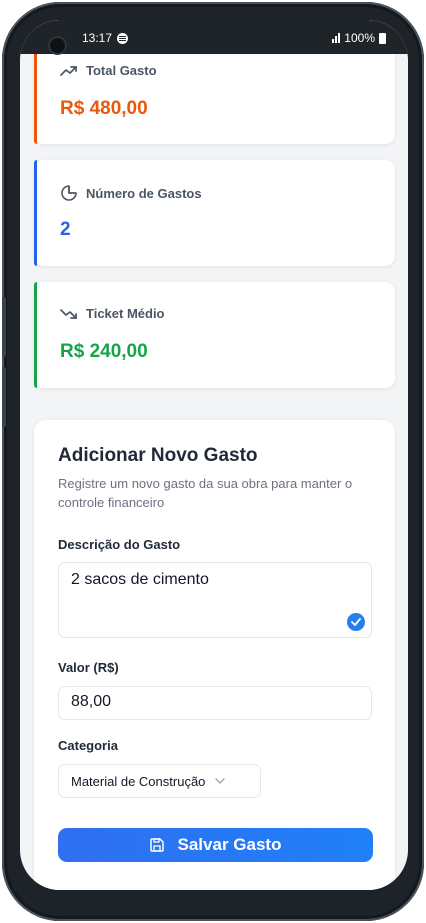  Describe the element at coordinates (356, 622) in the screenshot. I see `check-icon` at that location.